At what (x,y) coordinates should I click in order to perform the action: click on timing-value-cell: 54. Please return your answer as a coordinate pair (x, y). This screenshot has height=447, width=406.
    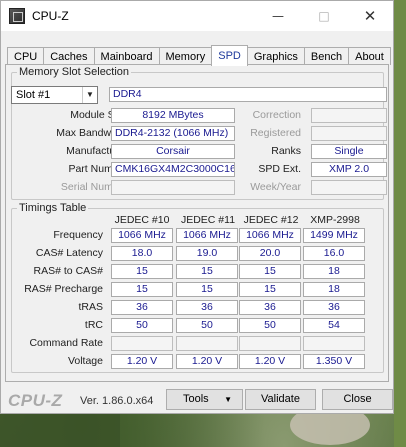
    Looking at the image, I should click on (334, 325).